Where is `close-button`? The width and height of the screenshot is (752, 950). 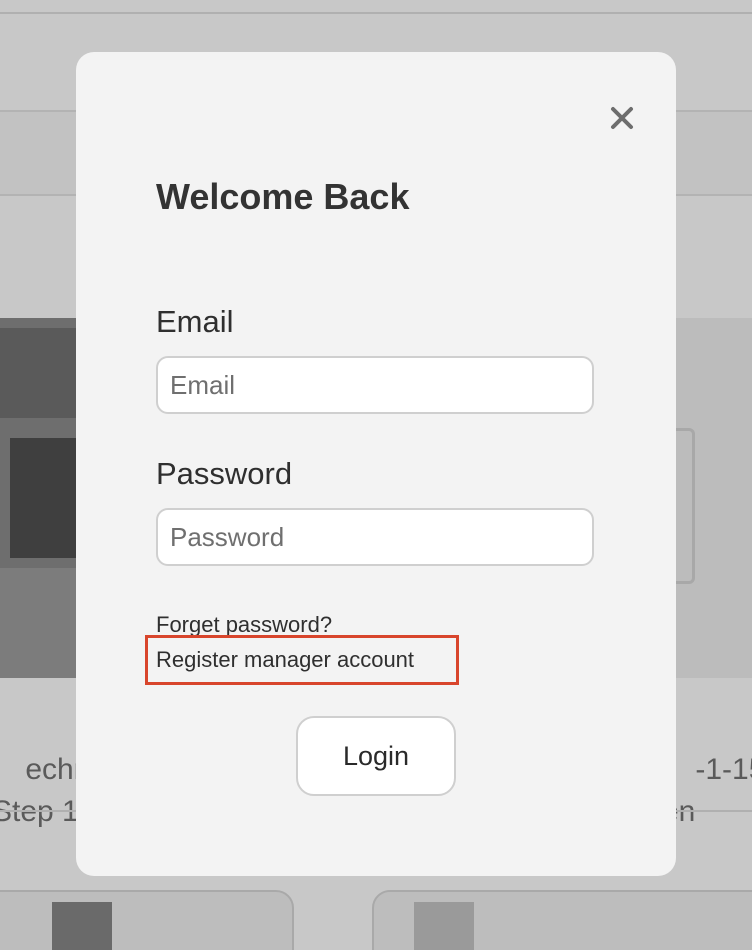
close-button is located at coordinates (622, 120).